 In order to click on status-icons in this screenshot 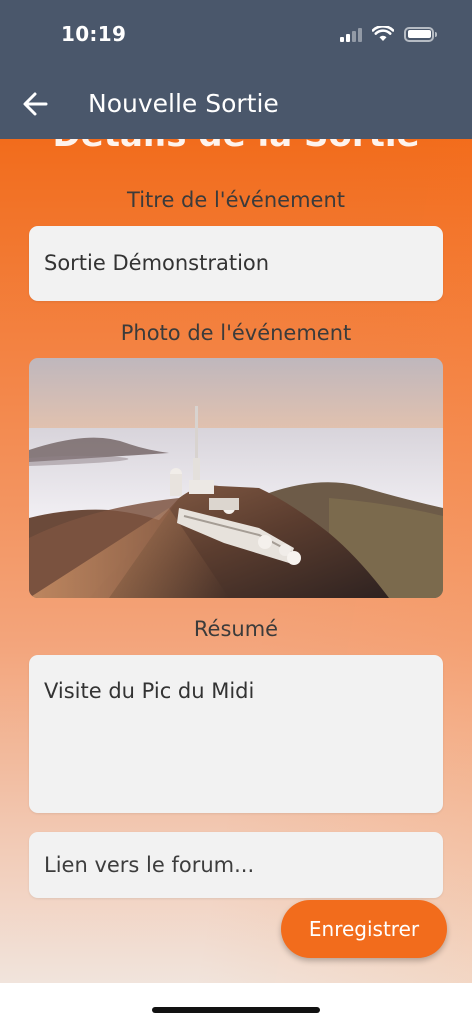, I will do `click(388, 34)`.